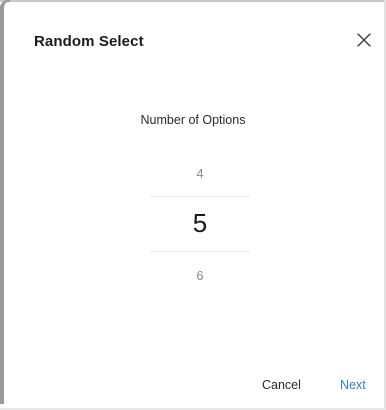 Image resolution: width=386 pixels, height=410 pixels. I want to click on picker-divider-bottom, so click(200, 251).